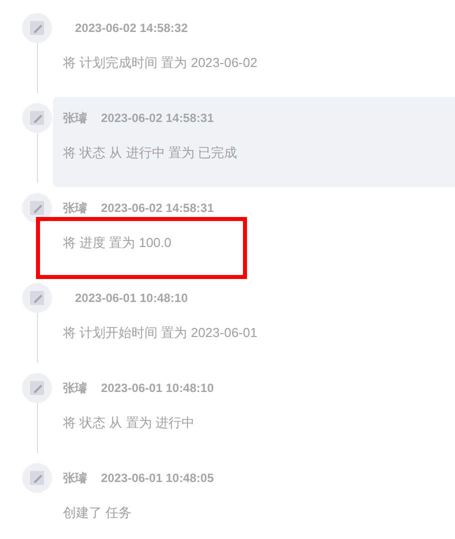 This screenshot has height=539, width=455. Describe the element at coordinates (160, 332) in the screenshot. I see `activity-text: 将 计划开始时间 置为 2023-06-01` at that location.